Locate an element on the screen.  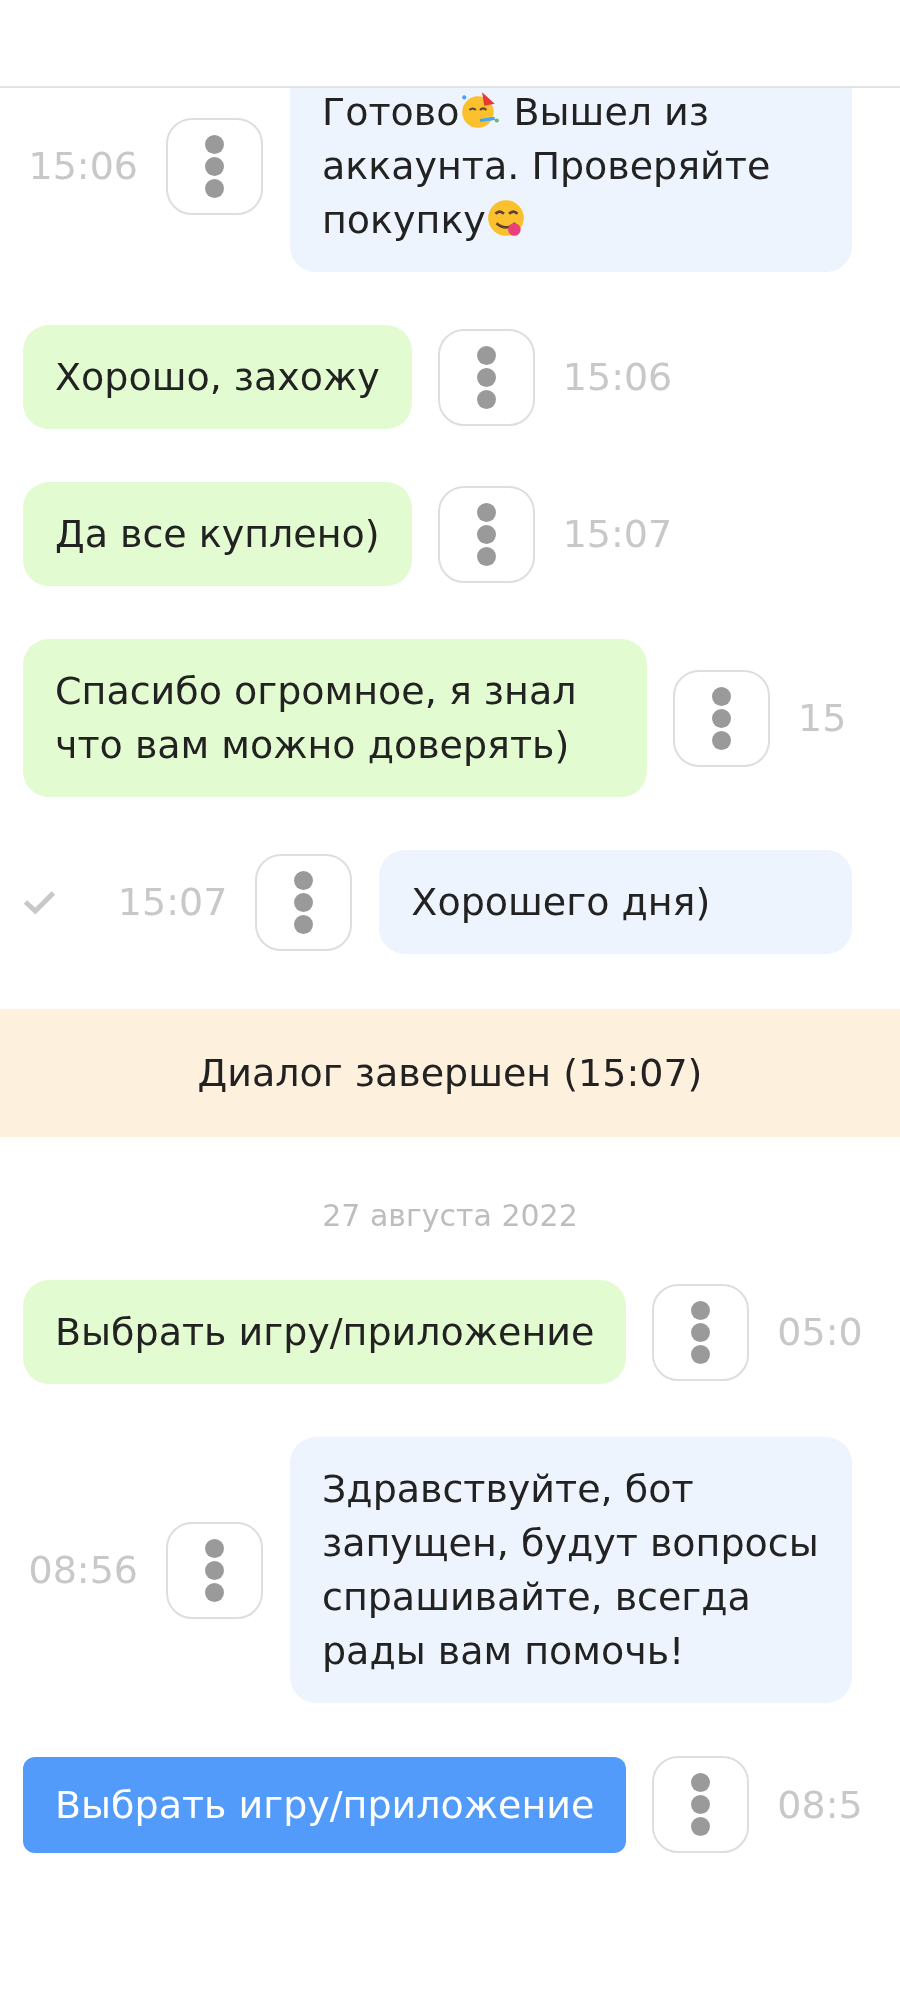
date-label: 27 августа 2022 is located at coordinates (450, 1215).